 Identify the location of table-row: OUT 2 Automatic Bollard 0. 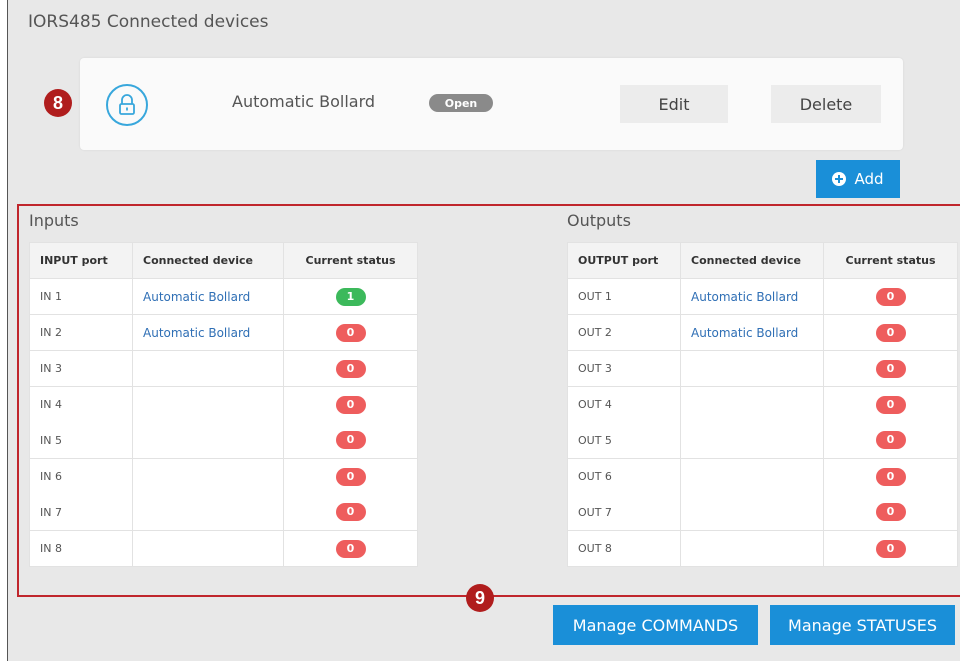
(762, 332).